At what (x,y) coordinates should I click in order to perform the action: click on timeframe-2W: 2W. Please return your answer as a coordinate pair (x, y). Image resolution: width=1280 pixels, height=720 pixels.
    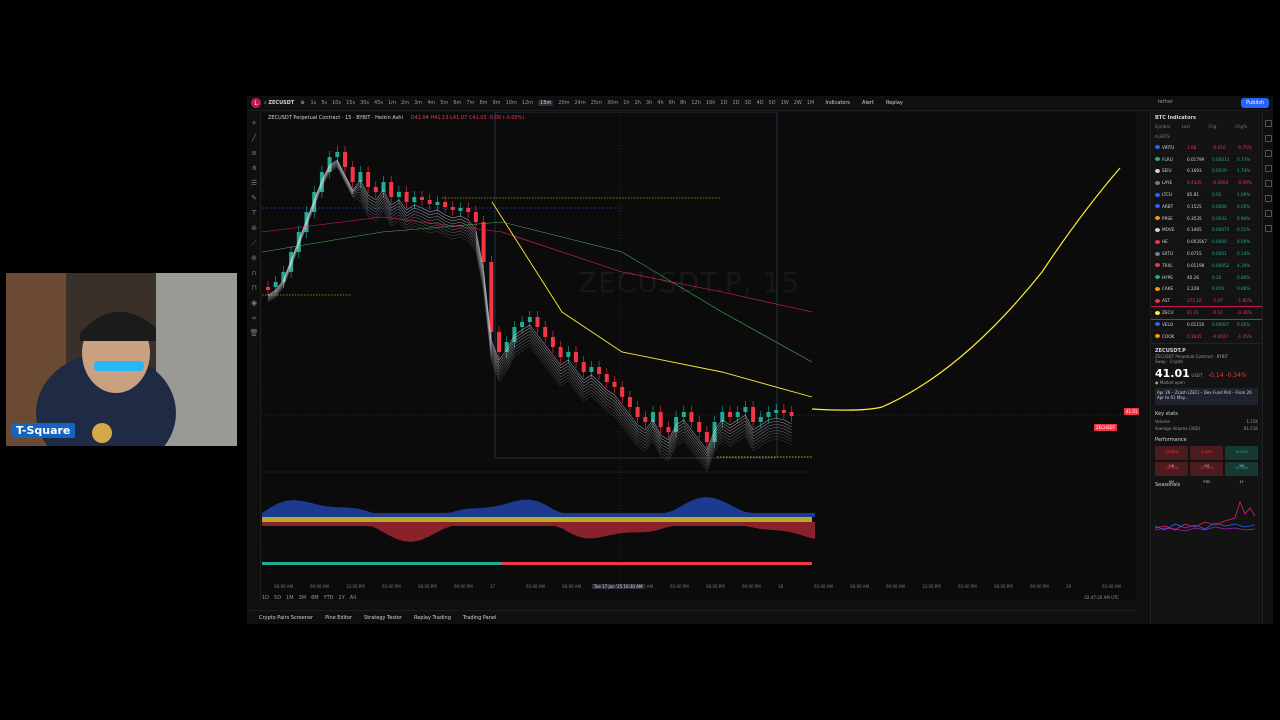
    Looking at the image, I should click on (798, 103).